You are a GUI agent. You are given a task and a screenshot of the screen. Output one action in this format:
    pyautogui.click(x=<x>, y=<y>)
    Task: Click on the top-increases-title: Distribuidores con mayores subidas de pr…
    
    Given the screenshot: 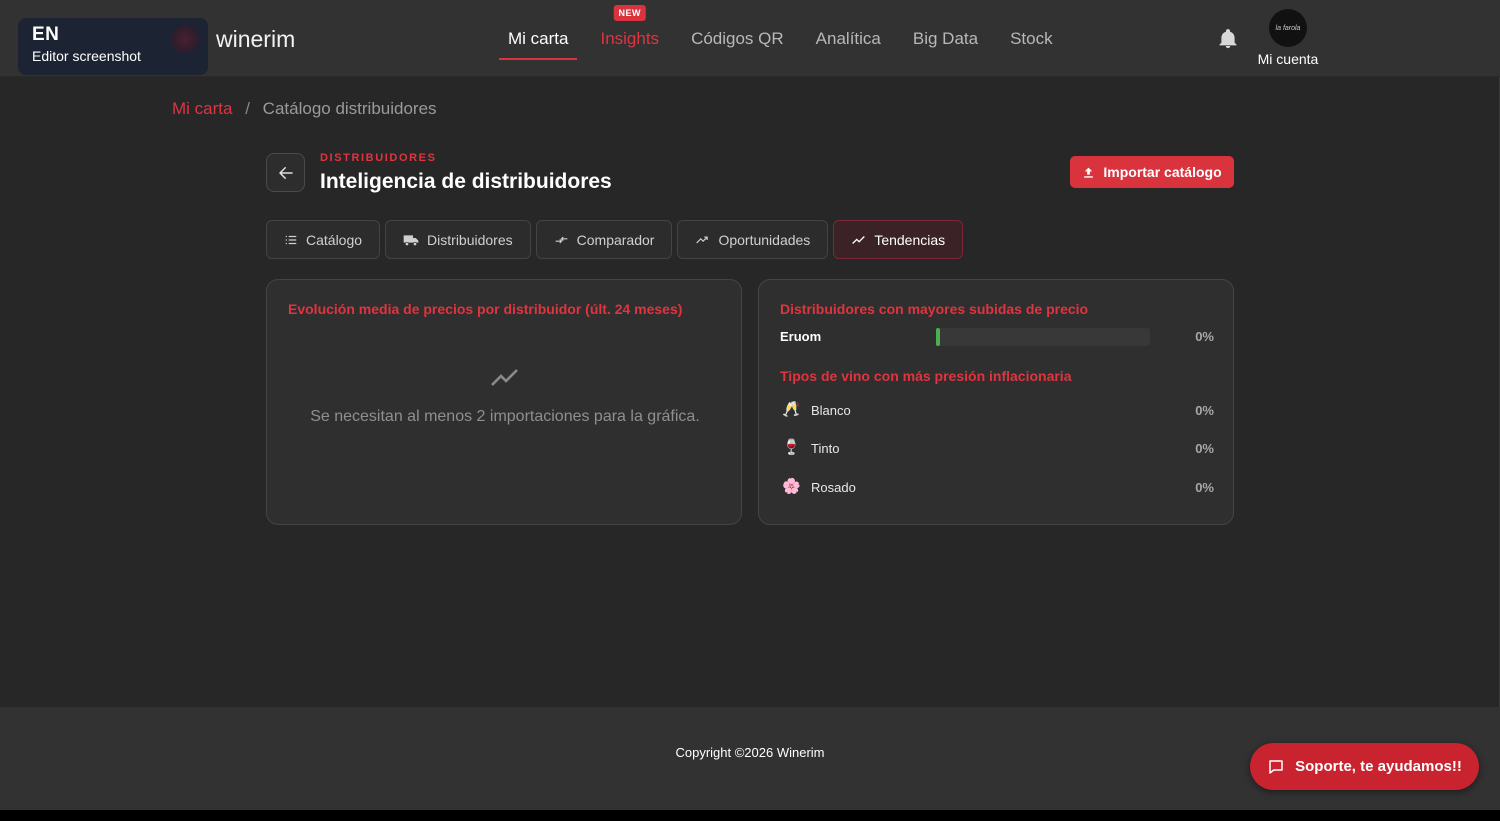 What is the action you would take?
    pyautogui.click(x=934, y=309)
    